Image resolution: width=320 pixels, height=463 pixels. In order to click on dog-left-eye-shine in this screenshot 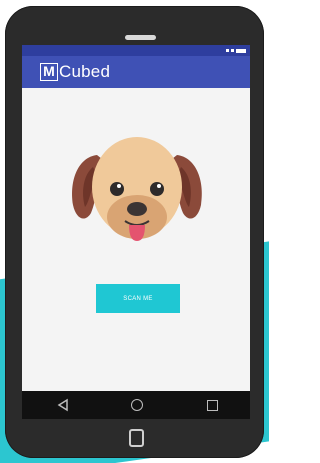, I will do `click(119, 186)`.